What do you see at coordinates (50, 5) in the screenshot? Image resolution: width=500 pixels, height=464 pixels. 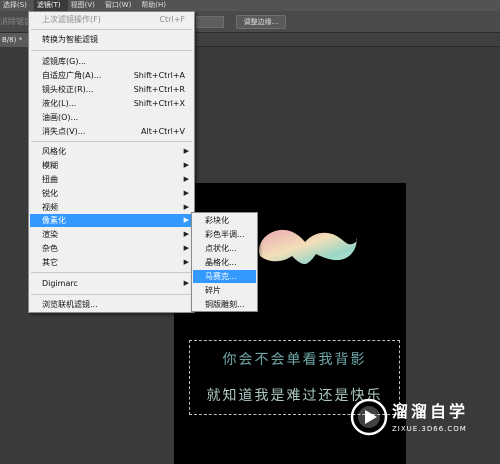 I see `menu-filter: 滤镜(T)` at bounding box center [50, 5].